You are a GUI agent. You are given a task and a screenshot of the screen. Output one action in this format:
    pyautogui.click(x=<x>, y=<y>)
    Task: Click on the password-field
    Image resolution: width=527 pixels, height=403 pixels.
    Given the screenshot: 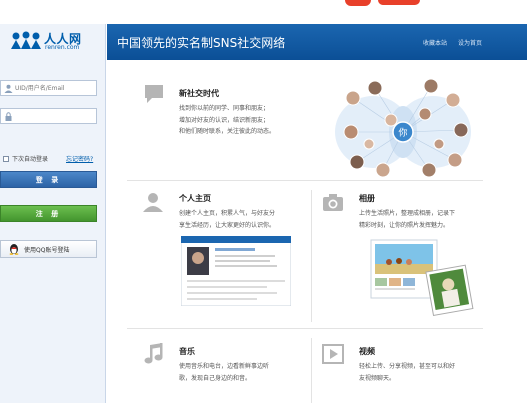 What is the action you would take?
    pyautogui.click(x=48, y=116)
    